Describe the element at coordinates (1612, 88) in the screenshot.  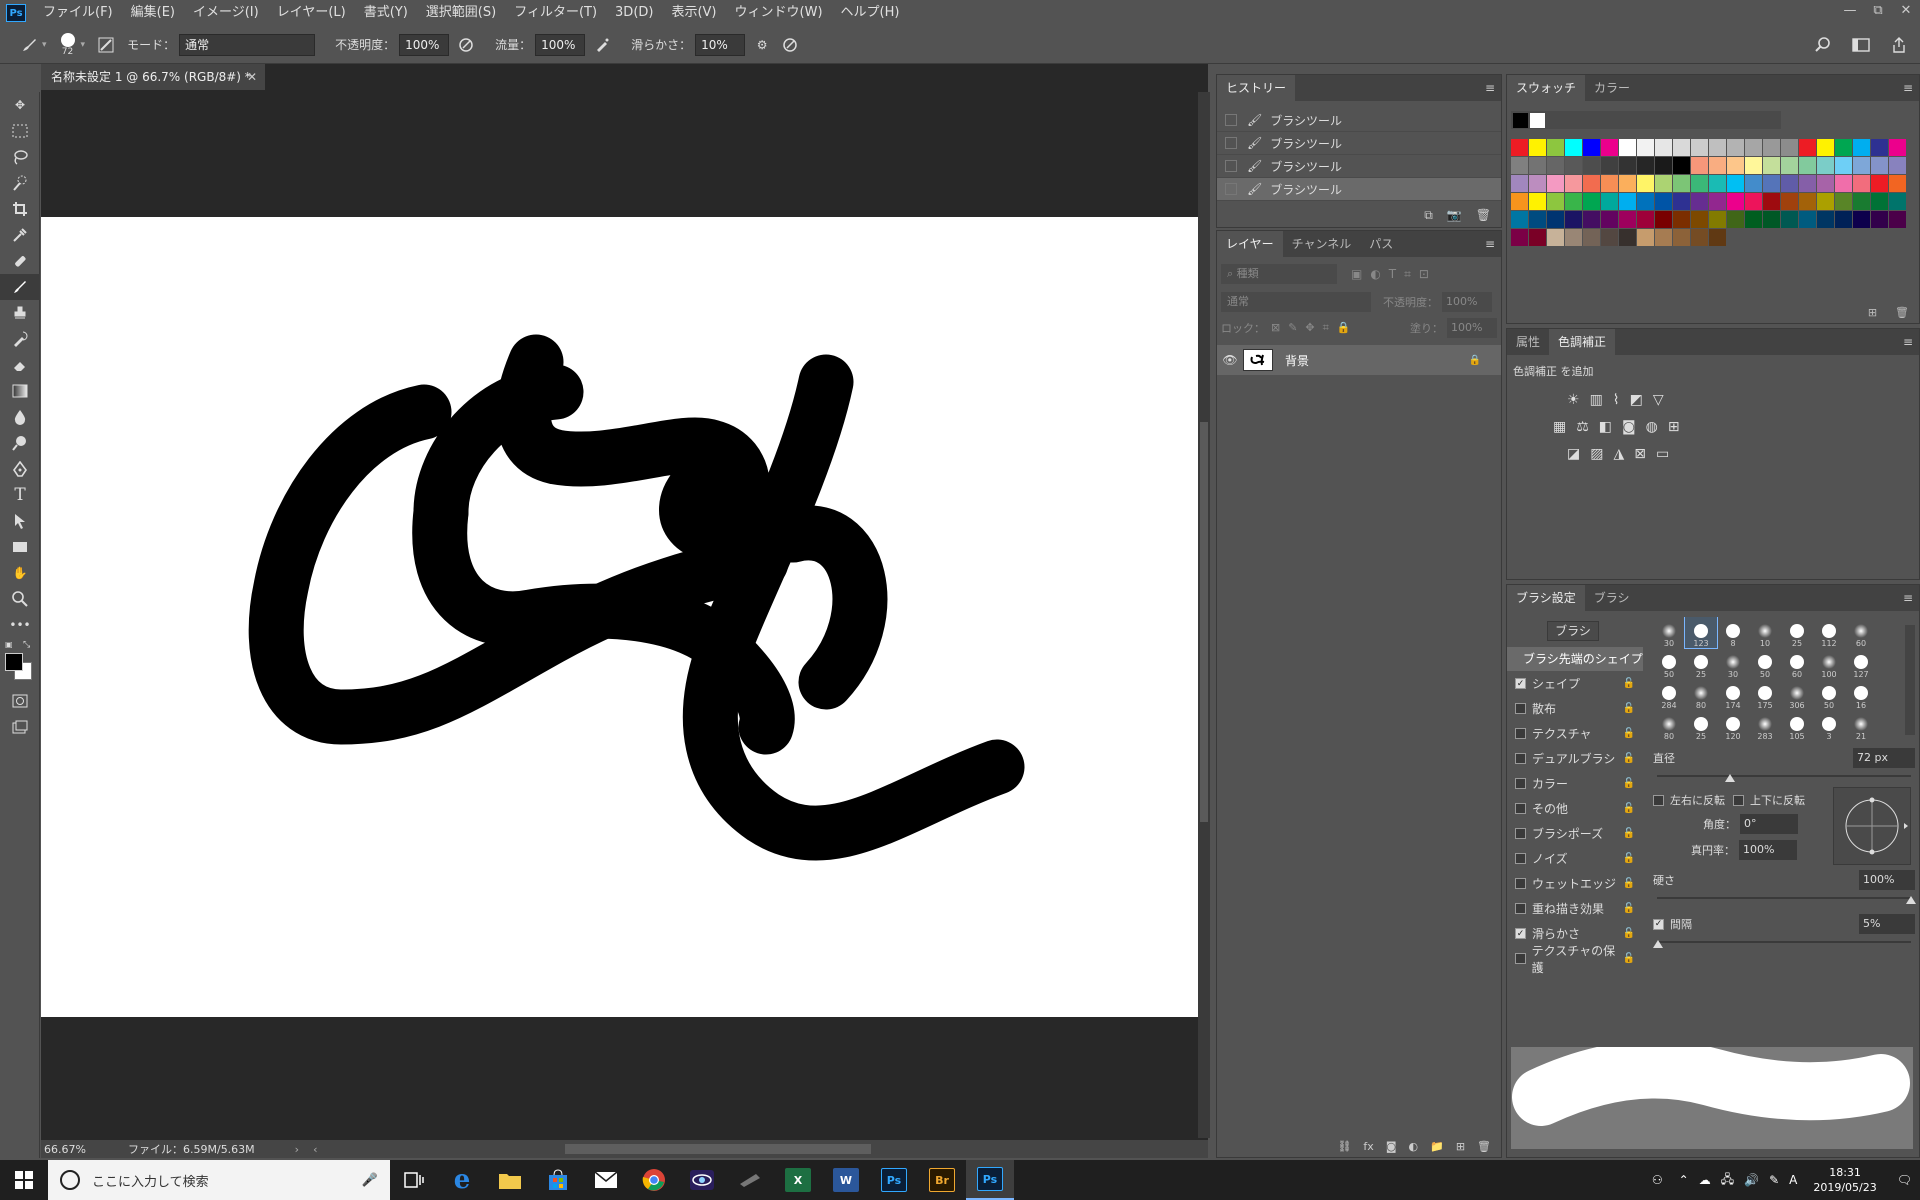
I see `tab-color: カラー` at that location.